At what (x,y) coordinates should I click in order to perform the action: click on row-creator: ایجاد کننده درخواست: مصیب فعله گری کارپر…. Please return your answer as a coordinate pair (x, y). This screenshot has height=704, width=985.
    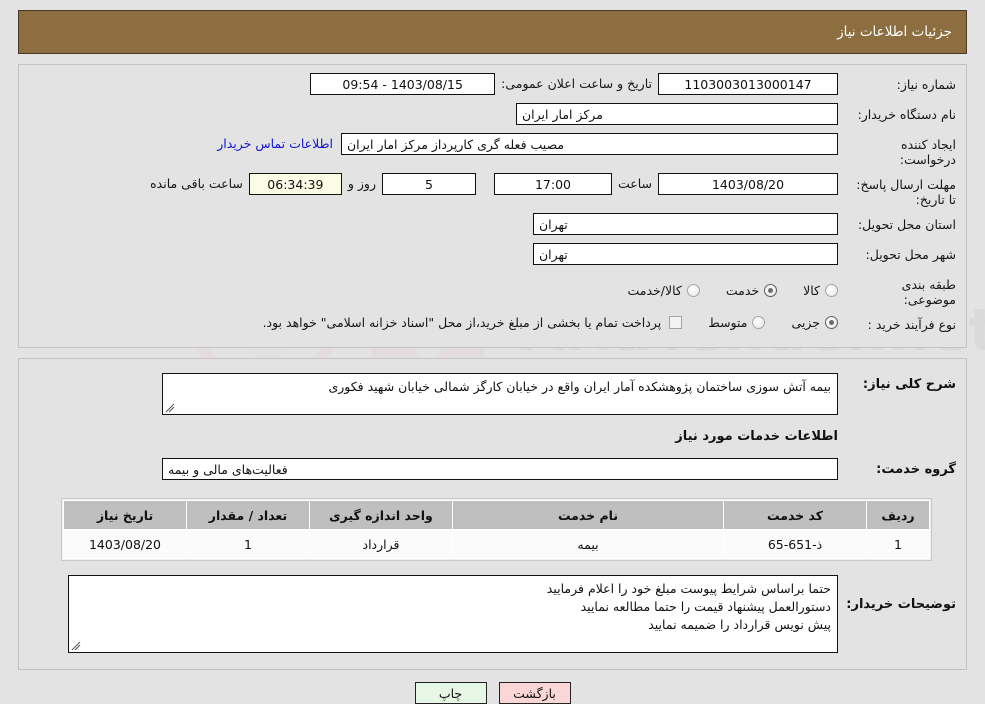
    Looking at the image, I should click on (492, 150).